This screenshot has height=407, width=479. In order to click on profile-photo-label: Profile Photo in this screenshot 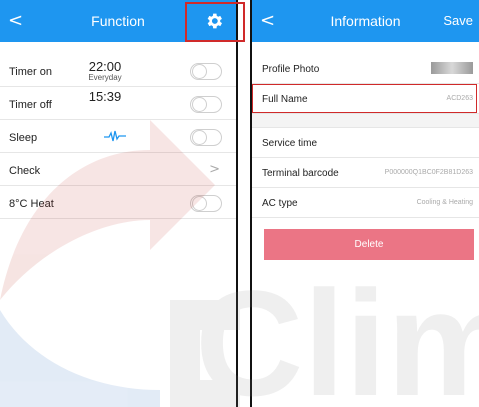, I will do `click(291, 69)`.